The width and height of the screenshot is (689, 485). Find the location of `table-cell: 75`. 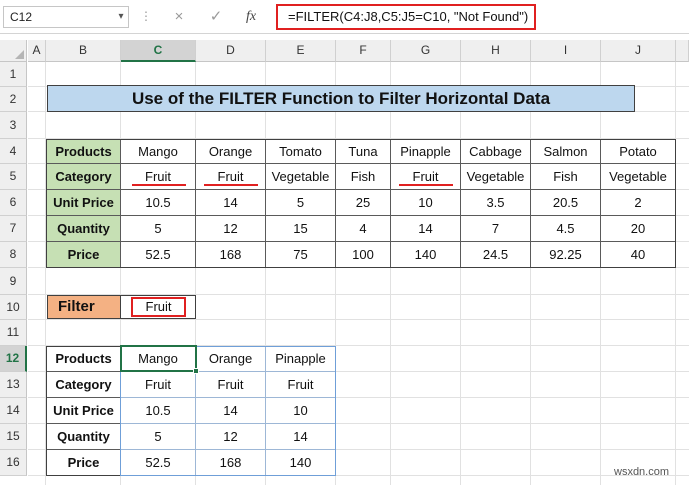

table-cell: 75 is located at coordinates (301, 255).